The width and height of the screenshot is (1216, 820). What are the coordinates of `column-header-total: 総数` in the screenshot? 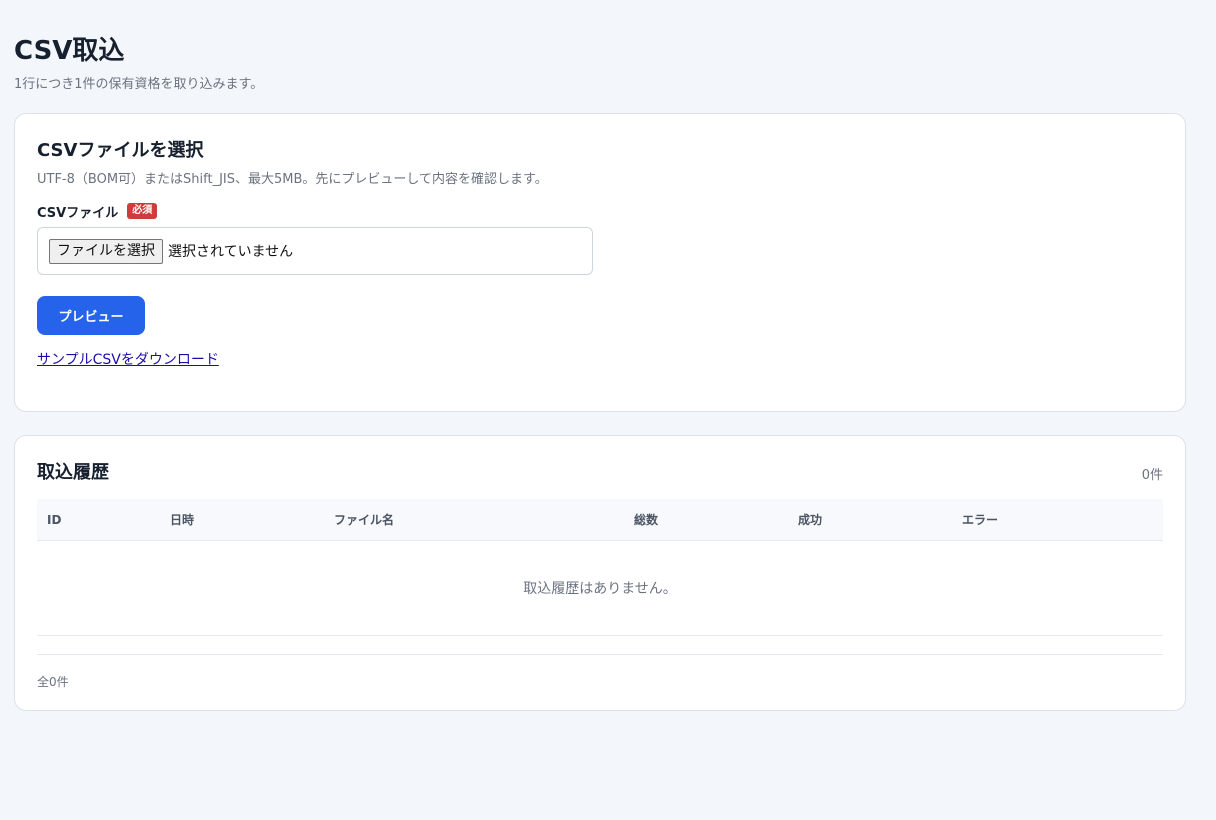 It's located at (706, 520).